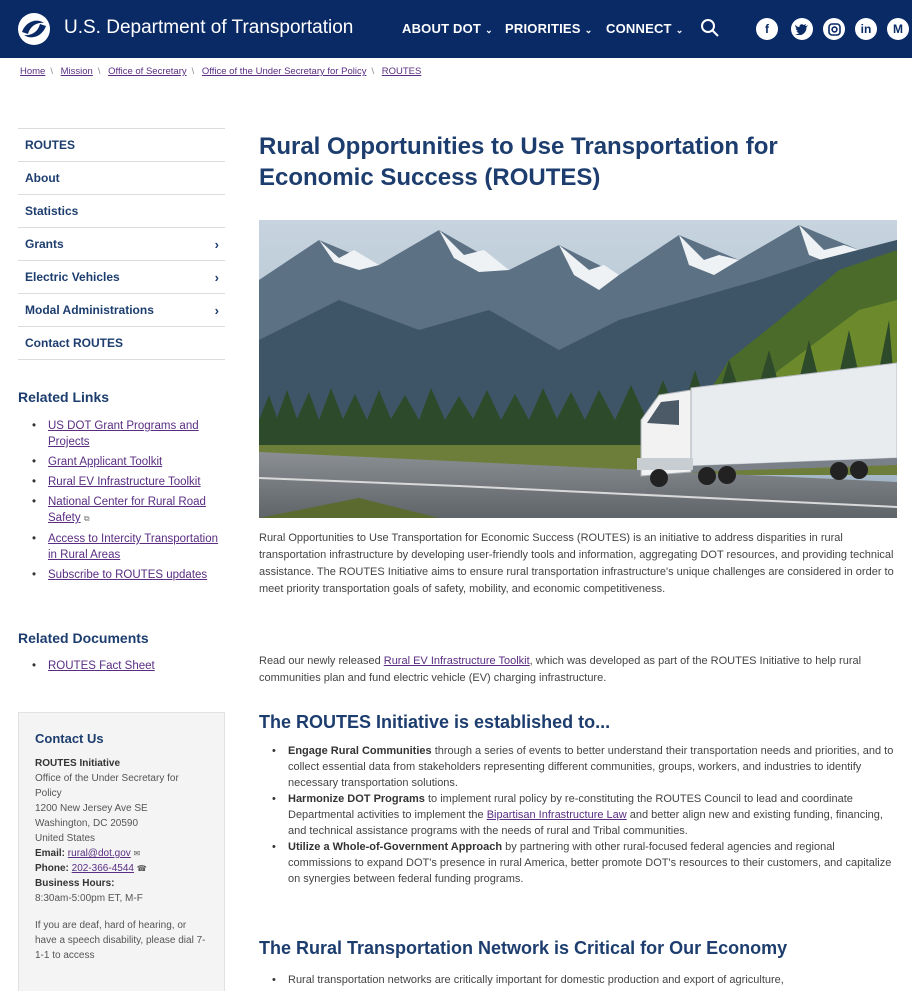 The width and height of the screenshot is (912, 991). What do you see at coordinates (72, 277) in the screenshot?
I see `sidebar-item-label: Electric Vehicles` at bounding box center [72, 277].